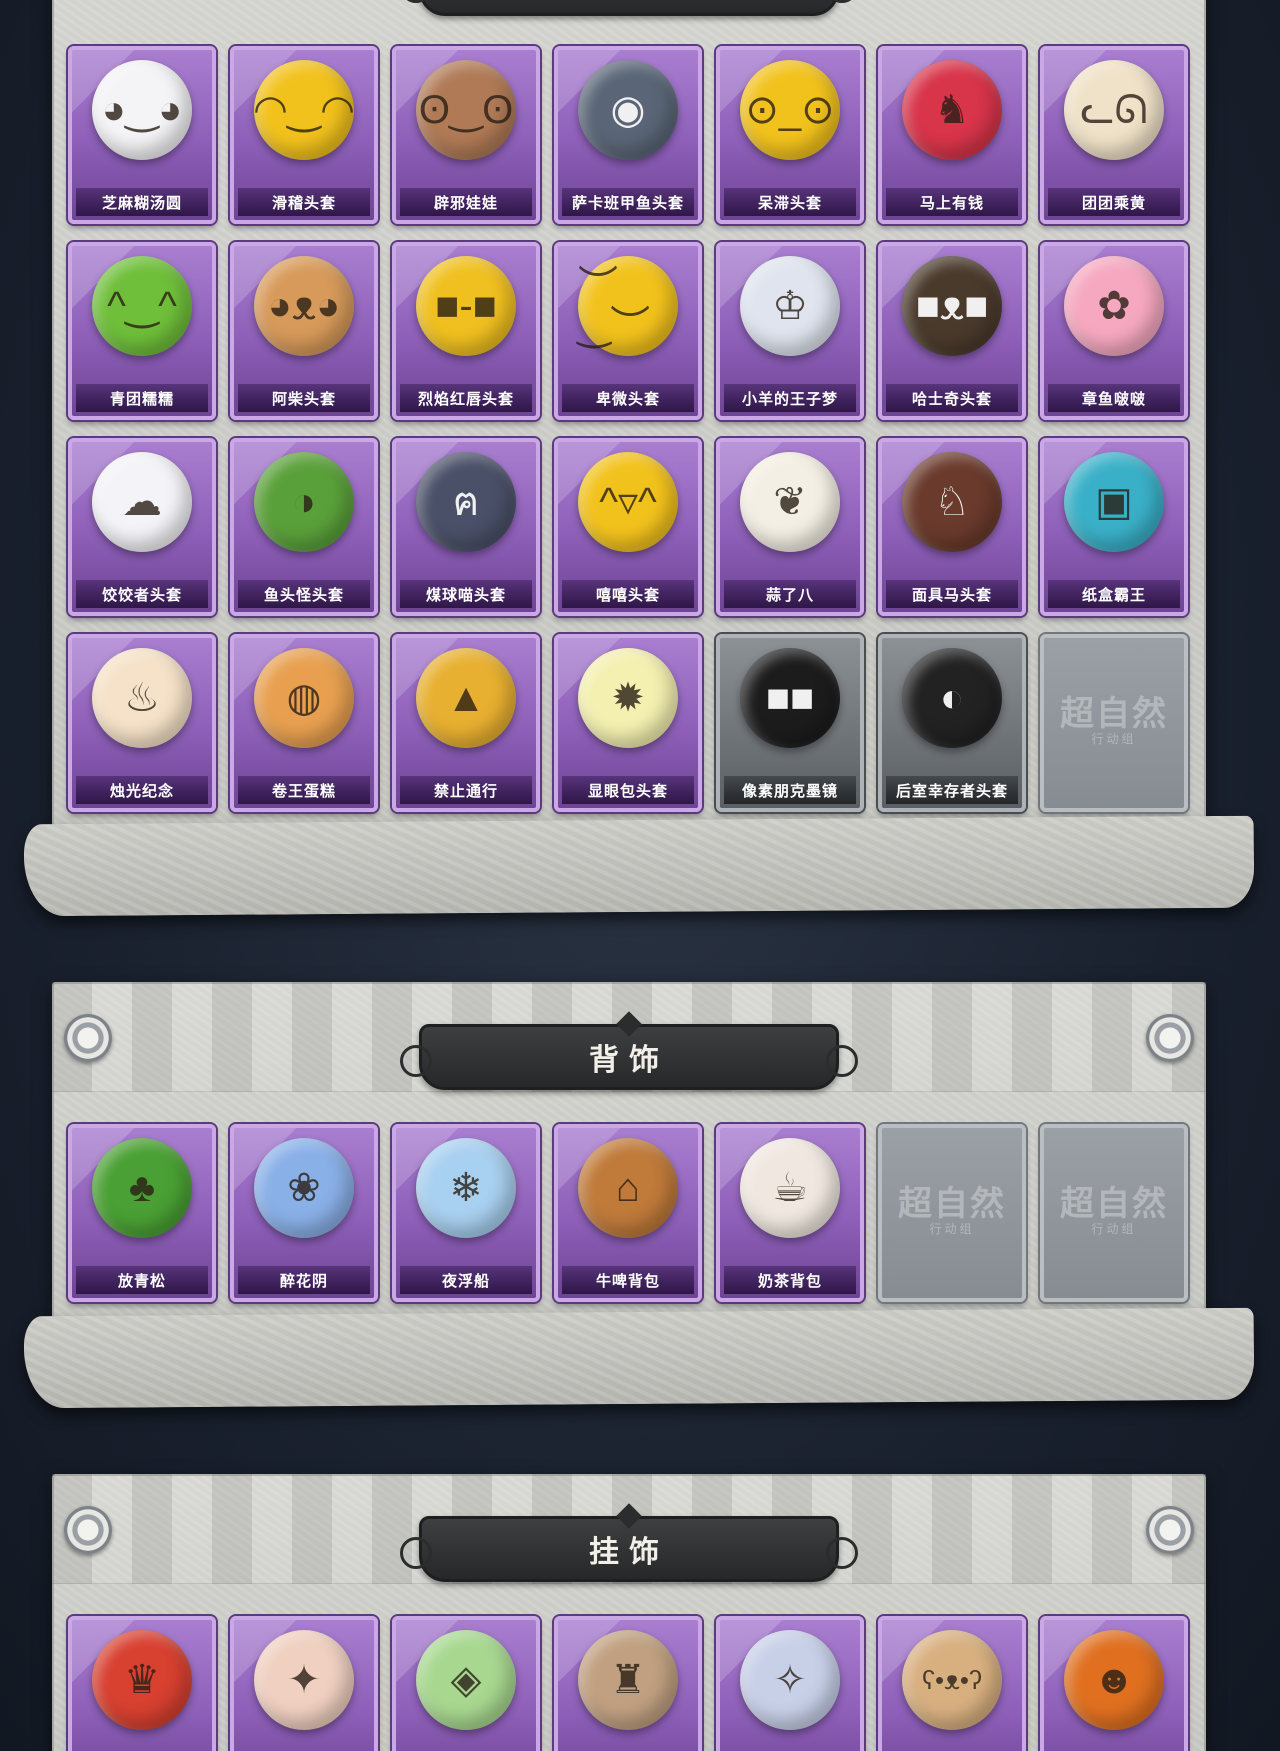 The width and height of the screenshot is (1280, 1751). Describe the element at coordinates (629, 1060) in the screenshot. I see `backwear-title: 背饰` at that location.